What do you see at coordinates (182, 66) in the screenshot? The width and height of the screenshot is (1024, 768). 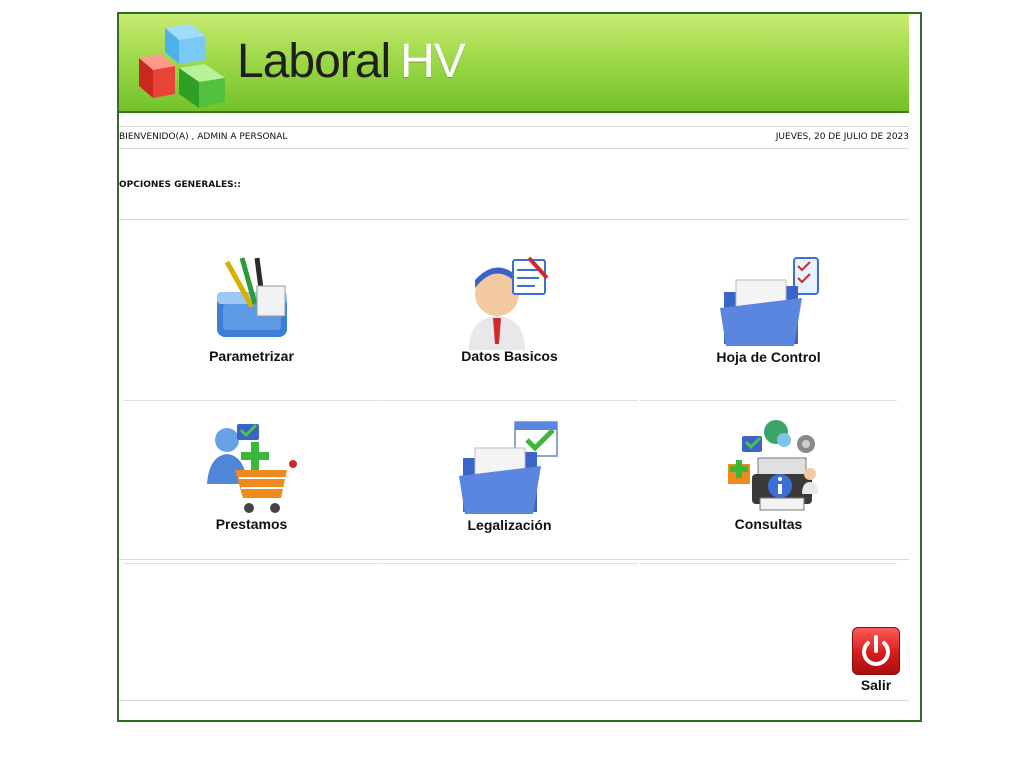 I see `cubes-logo-icon` at bounding box center [182, 66].